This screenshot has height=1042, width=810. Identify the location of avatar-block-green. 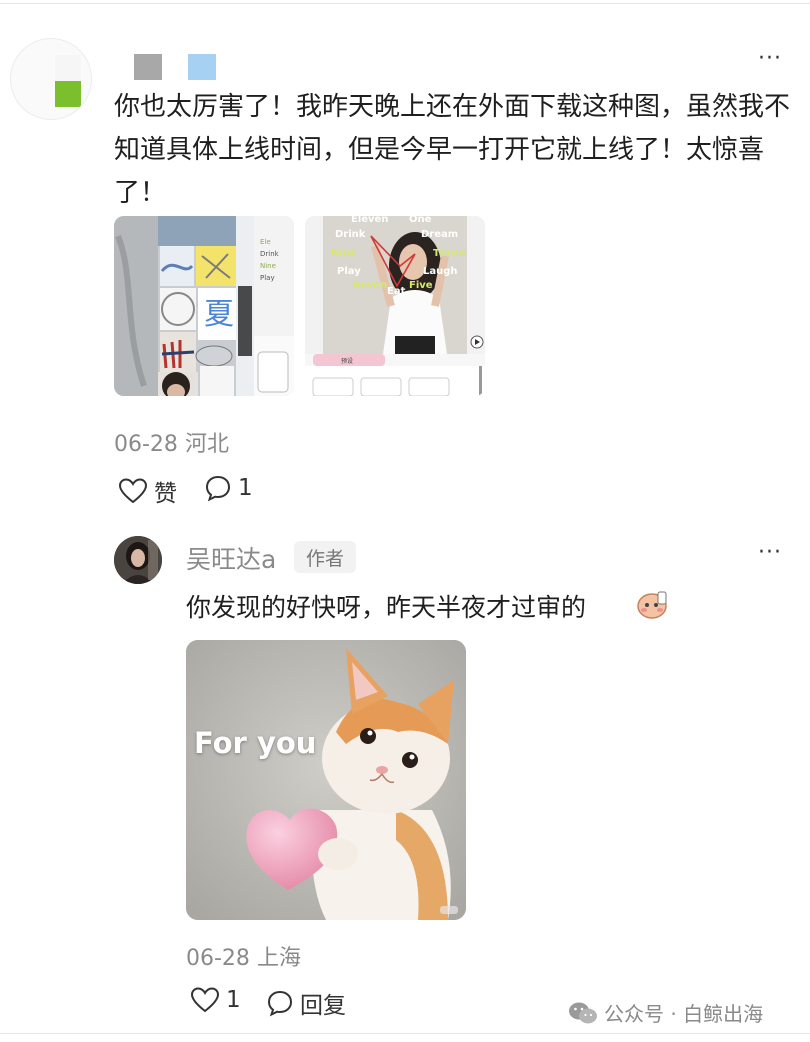
(68, 94).